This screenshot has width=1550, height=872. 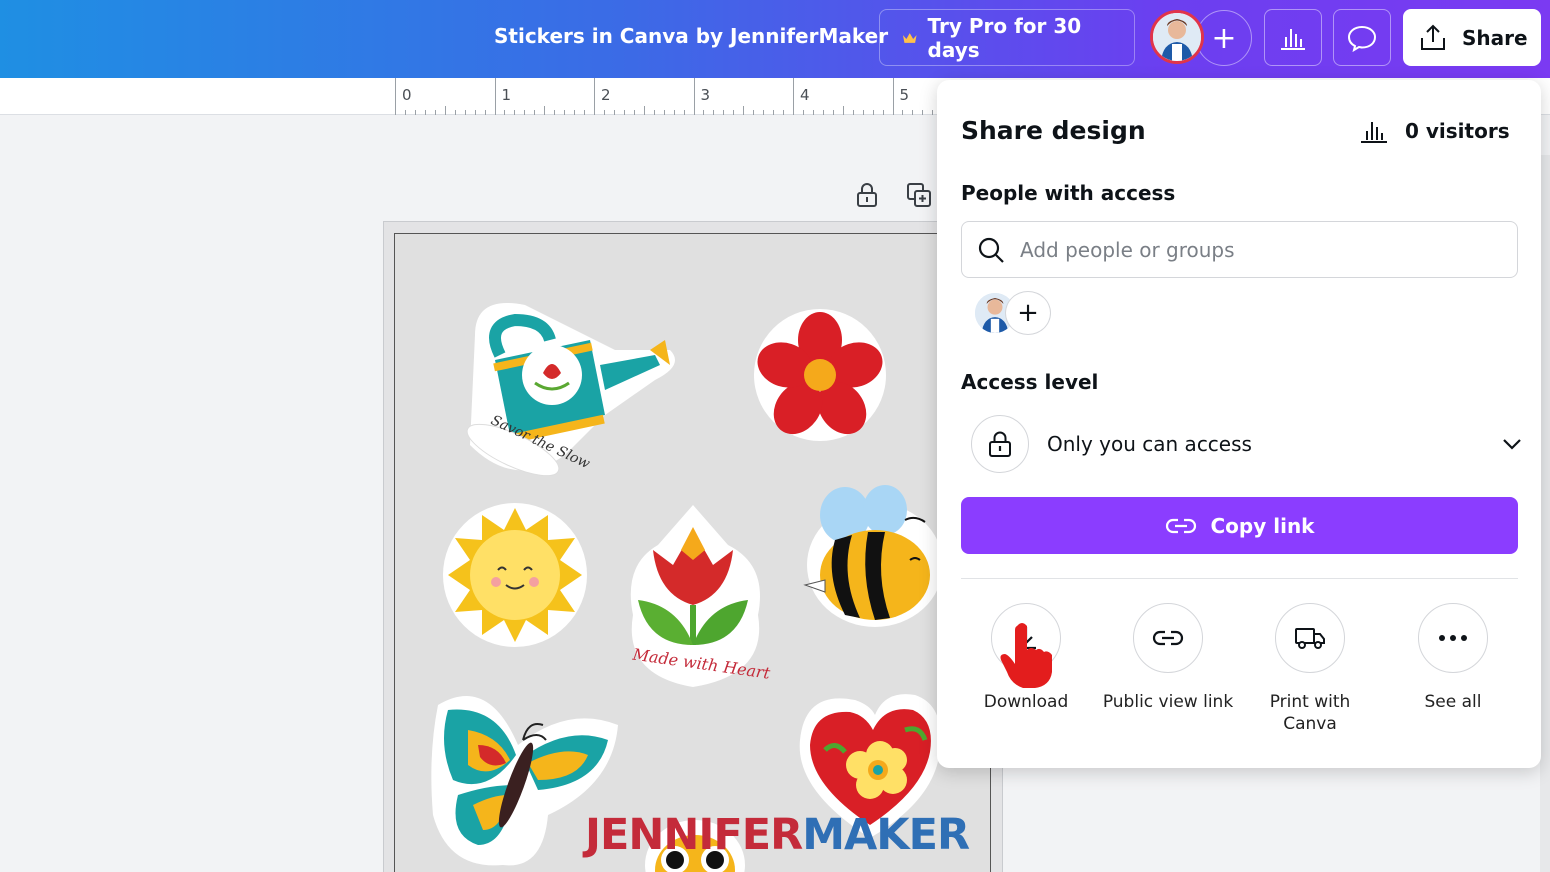 I want to click on ruler-number: 3, so click(x=705, y=95).